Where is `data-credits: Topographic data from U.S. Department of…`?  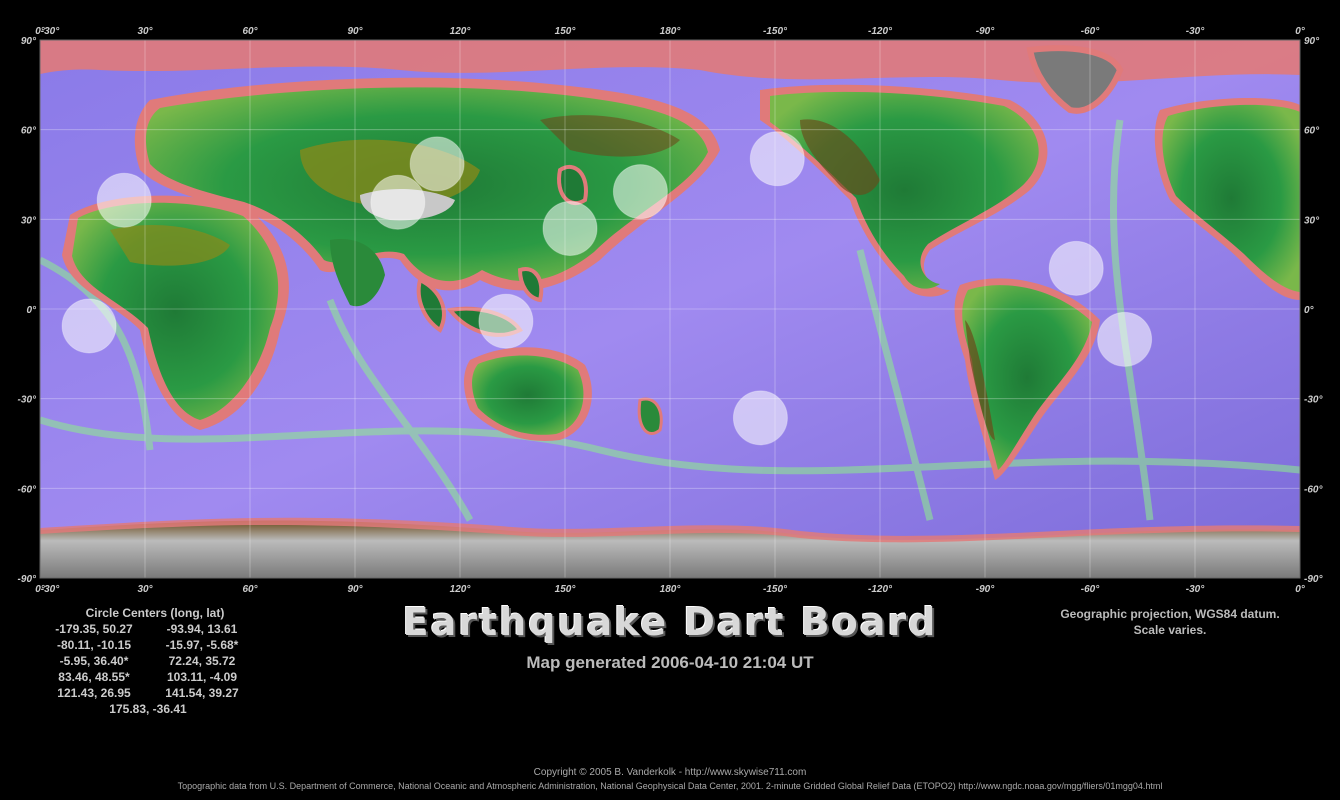
data-credits: Topographic data from U.S. Department of… is located at coordinates (670, 786).